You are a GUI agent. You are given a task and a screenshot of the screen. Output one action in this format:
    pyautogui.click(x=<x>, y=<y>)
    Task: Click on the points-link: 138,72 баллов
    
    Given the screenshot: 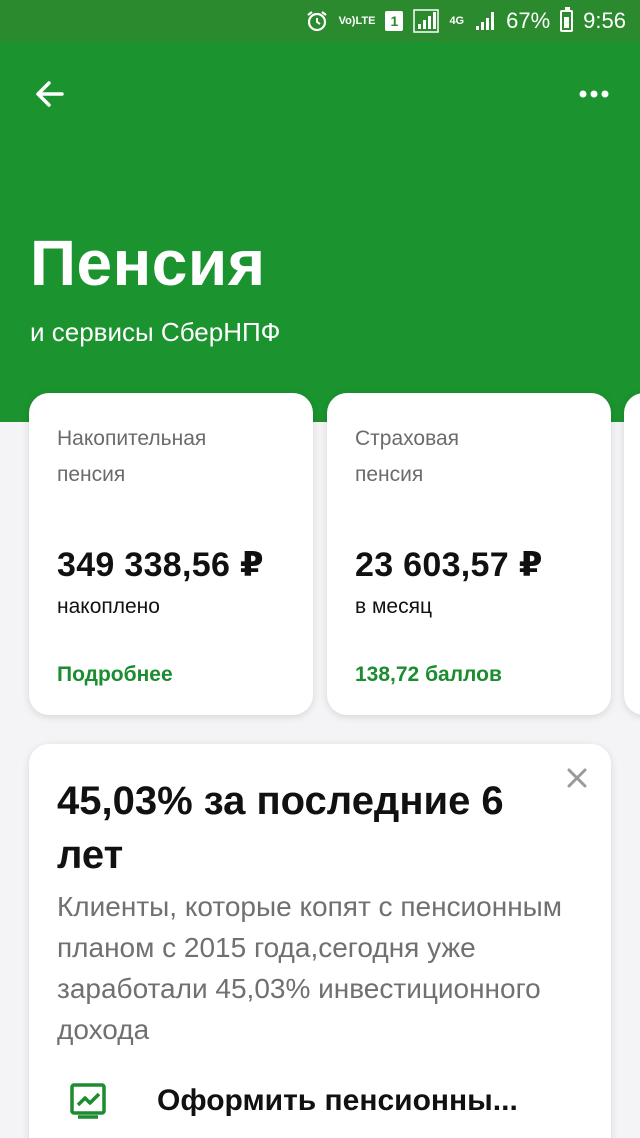 What is the action you would take?
    pyautogui.click(x=428, y=675)
    